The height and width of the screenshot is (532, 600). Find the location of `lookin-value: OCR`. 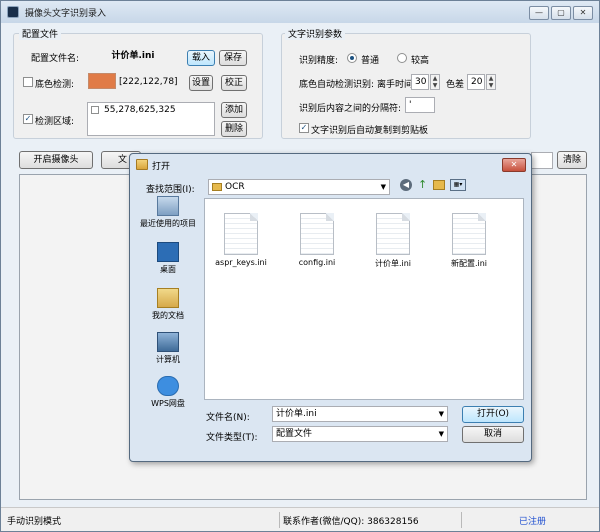

lookin-value: OCR is located at coordinates (235, 187).